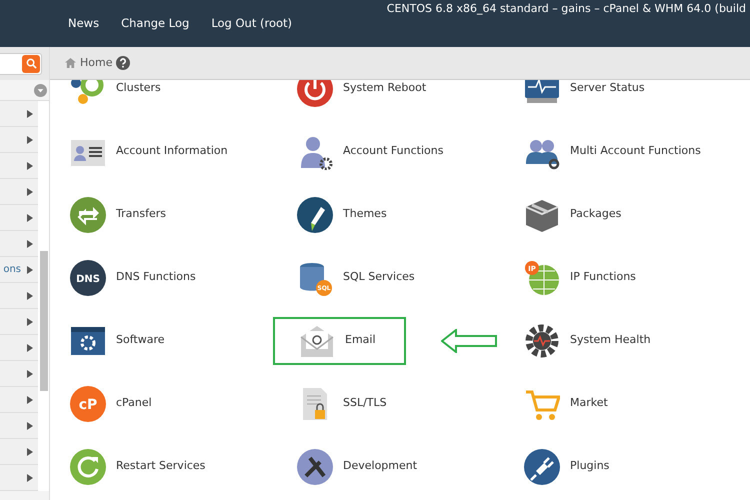 This screenshot has height=500, width=750. Describe the element at coordinates (111, 404) in the screenshot. I see `feature-link: cP cPanel` at that location.